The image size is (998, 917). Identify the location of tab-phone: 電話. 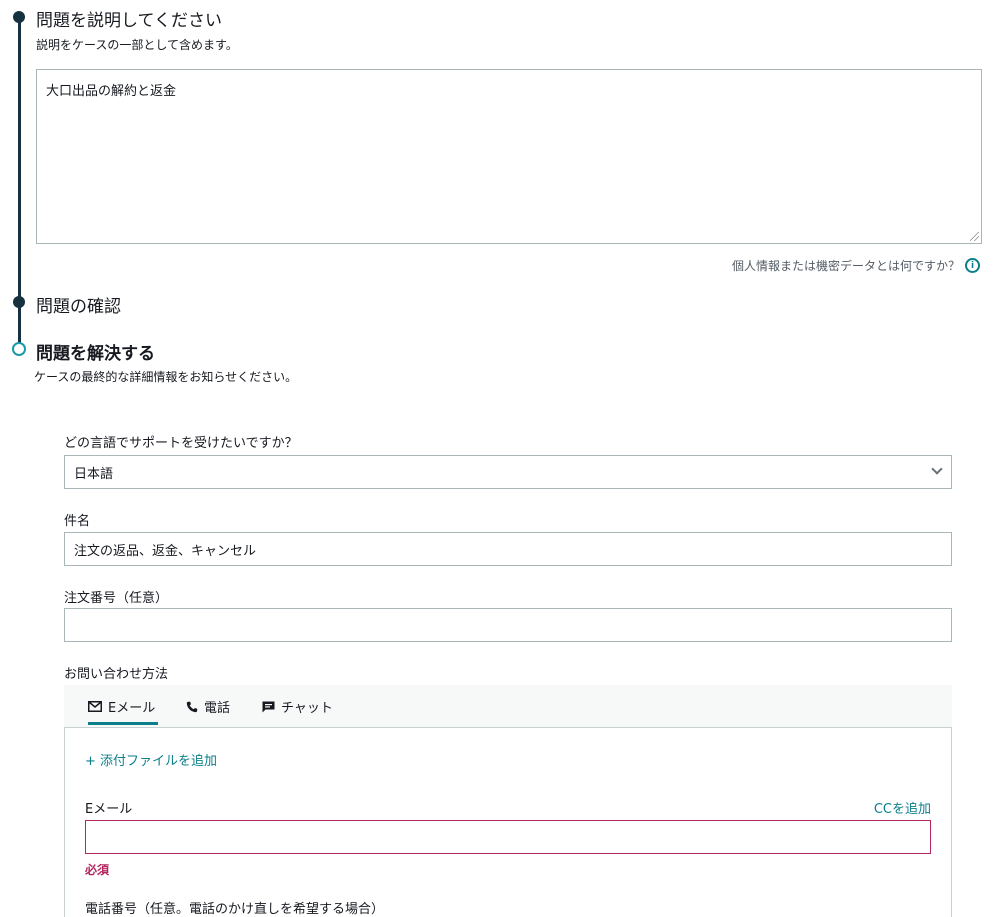
(208, 706).